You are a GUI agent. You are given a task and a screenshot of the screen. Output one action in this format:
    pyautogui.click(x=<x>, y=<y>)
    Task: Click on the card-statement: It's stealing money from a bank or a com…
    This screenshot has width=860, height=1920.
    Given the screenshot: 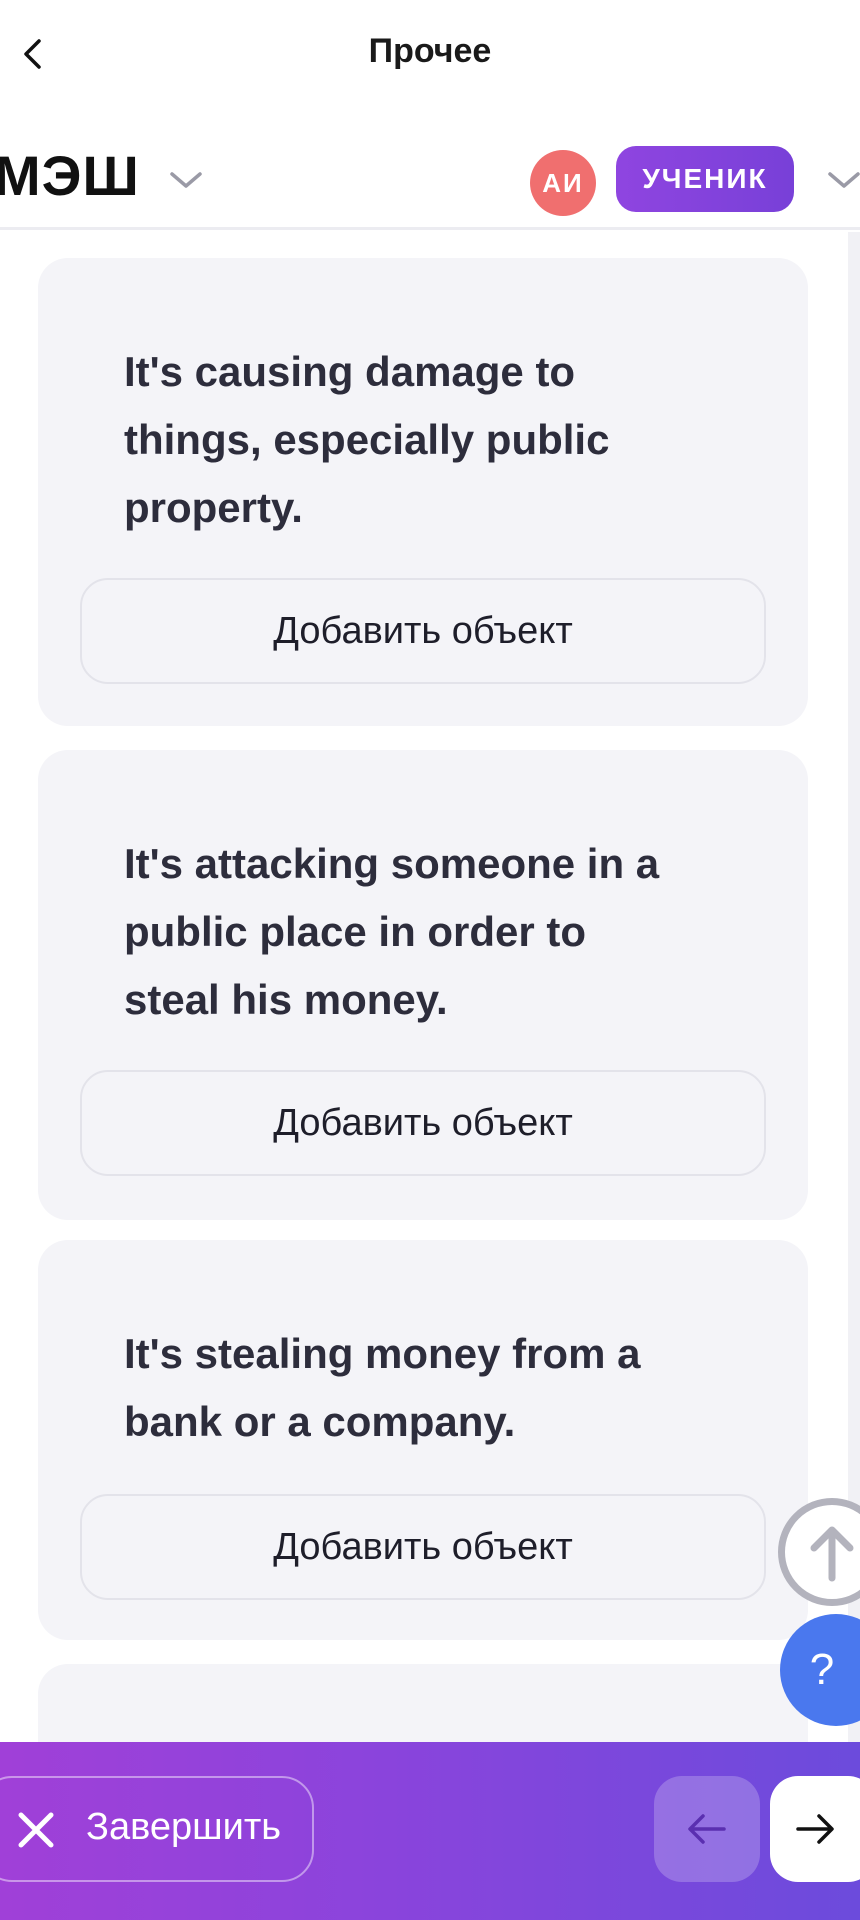 What is the action you would take?
    pyautogui.click(x=382, y=1387)
    